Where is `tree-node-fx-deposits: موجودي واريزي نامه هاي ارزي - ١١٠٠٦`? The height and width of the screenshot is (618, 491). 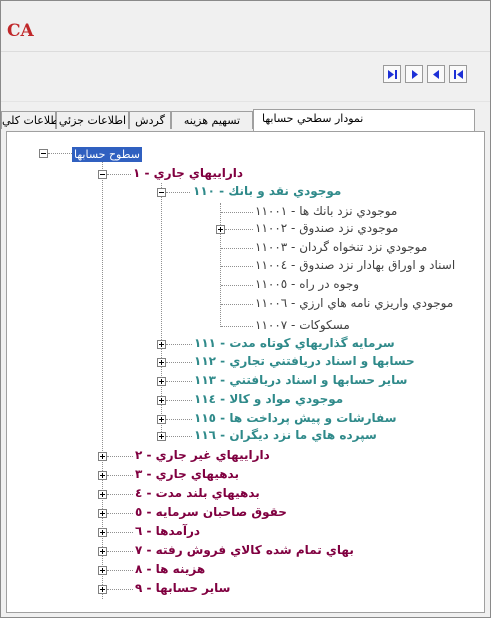
tree-node-fx-deposits: موجودي واريزي نامه هاي ارزي - ١١٠٠٦ is located at coordinates (354, 303).